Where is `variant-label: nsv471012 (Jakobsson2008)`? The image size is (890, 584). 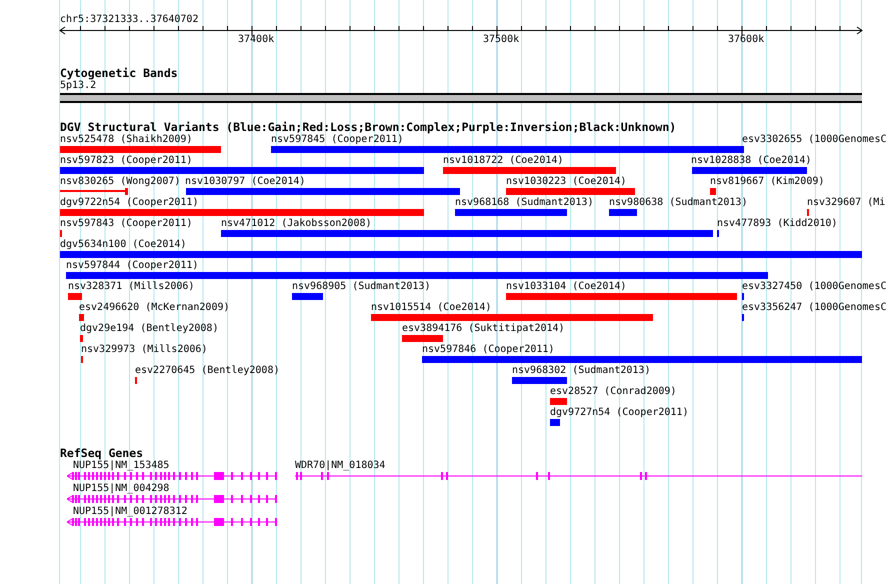 variant-label: nsv471012 (Jakobsson2008) is located at coordinates (296, 224).